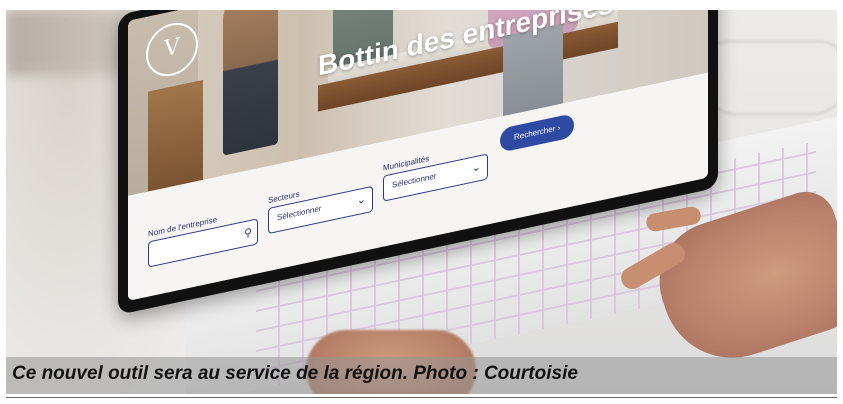 The image size is (843, 404). I want to click on municipalities-selected: Sélectionner, so click(414, 180).